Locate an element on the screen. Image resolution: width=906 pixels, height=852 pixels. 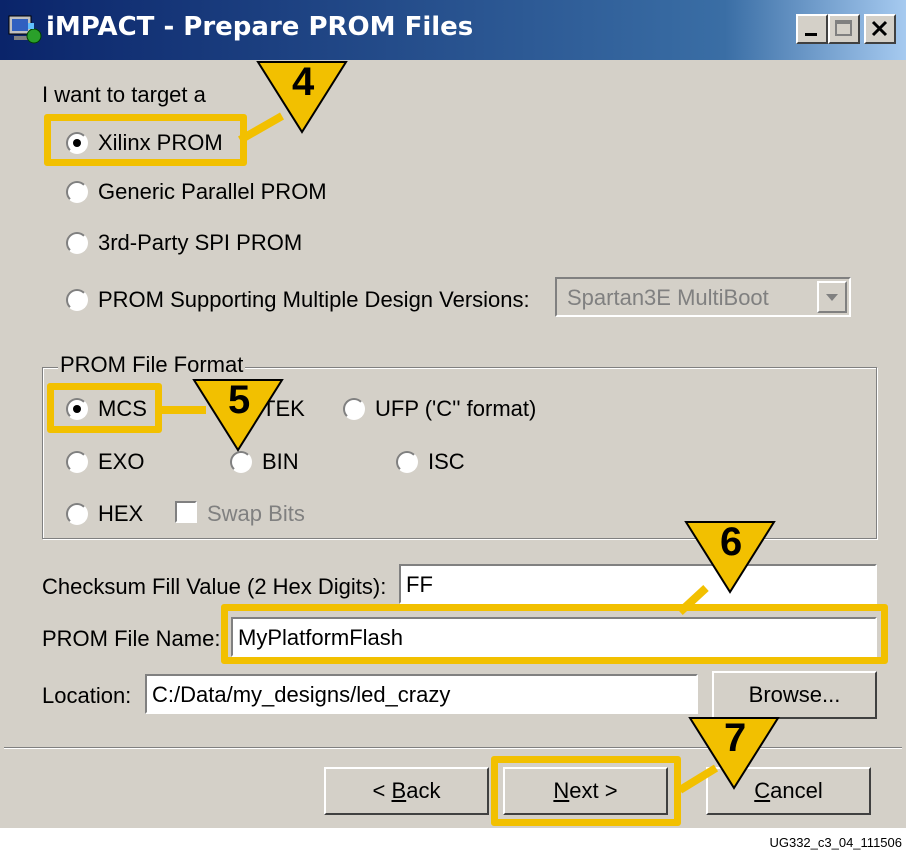
callout-7-number: 7 is located at coordinates (735, 738).